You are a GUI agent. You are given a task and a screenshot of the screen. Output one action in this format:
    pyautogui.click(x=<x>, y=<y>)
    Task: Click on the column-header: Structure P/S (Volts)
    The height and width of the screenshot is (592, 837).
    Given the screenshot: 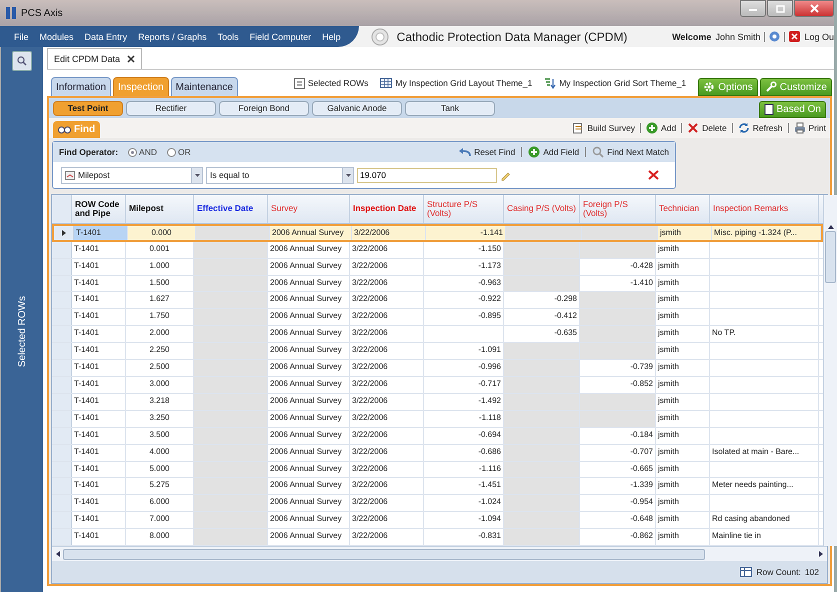 What is the action you would take?
    pyautogui.click(x=464, y=209)
    